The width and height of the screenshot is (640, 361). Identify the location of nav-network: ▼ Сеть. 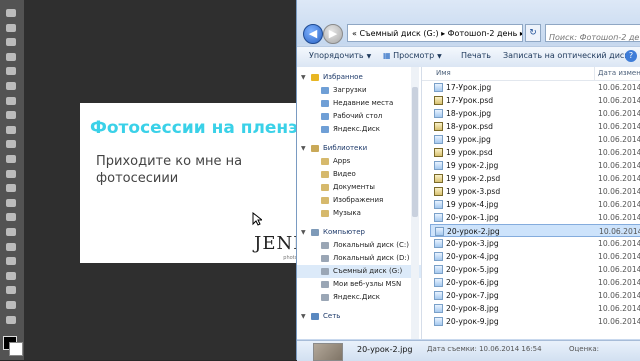
(359, 316).